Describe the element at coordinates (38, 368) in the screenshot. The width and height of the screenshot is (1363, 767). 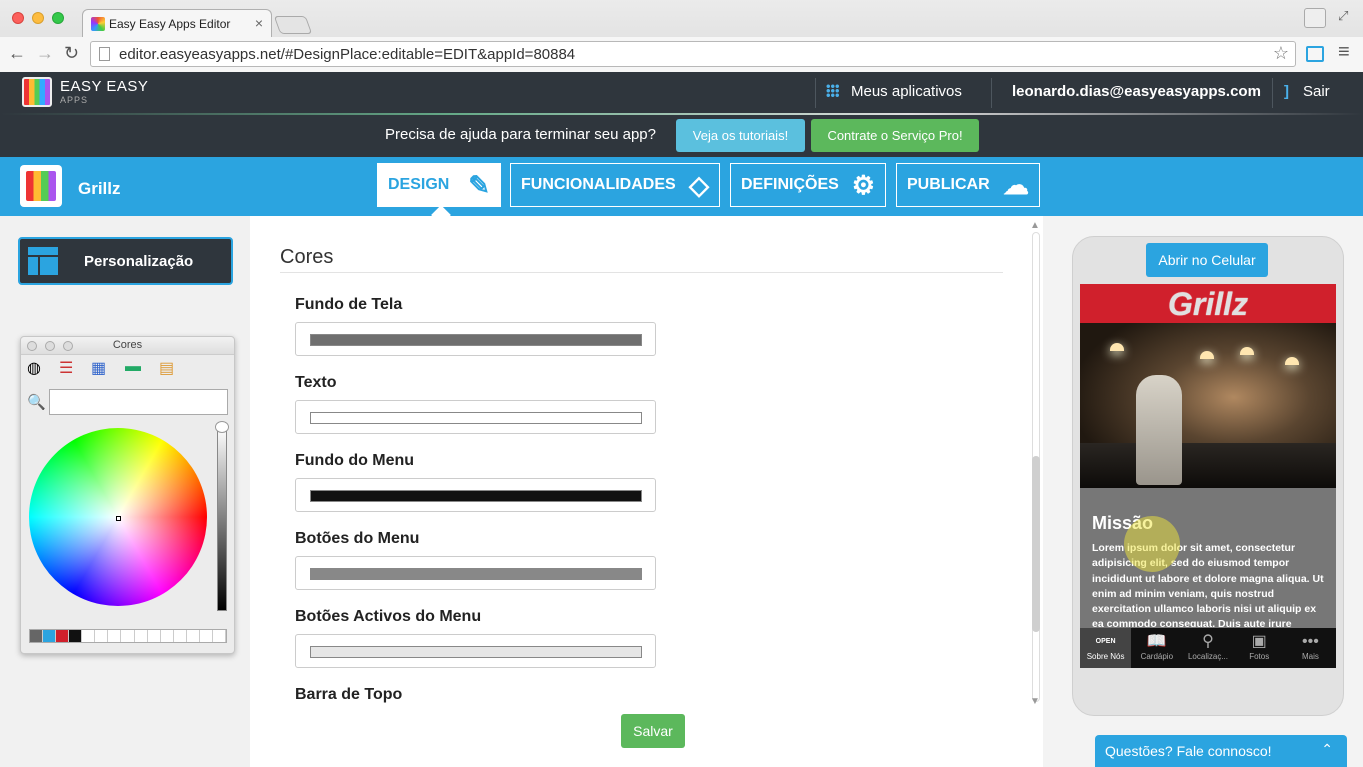
I see `color-wheel-tab-icon: ◍` at that location.